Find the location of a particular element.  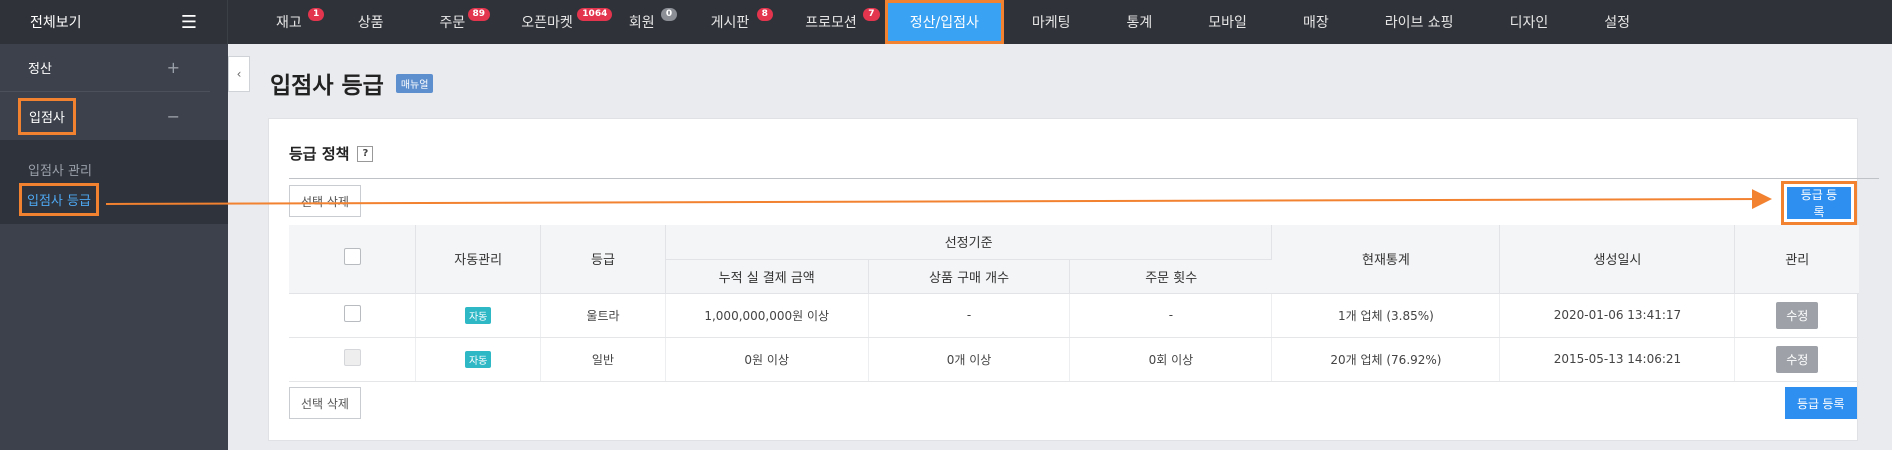

nav-item-mobile: 모바일 is located at coordinates (1227, 22).